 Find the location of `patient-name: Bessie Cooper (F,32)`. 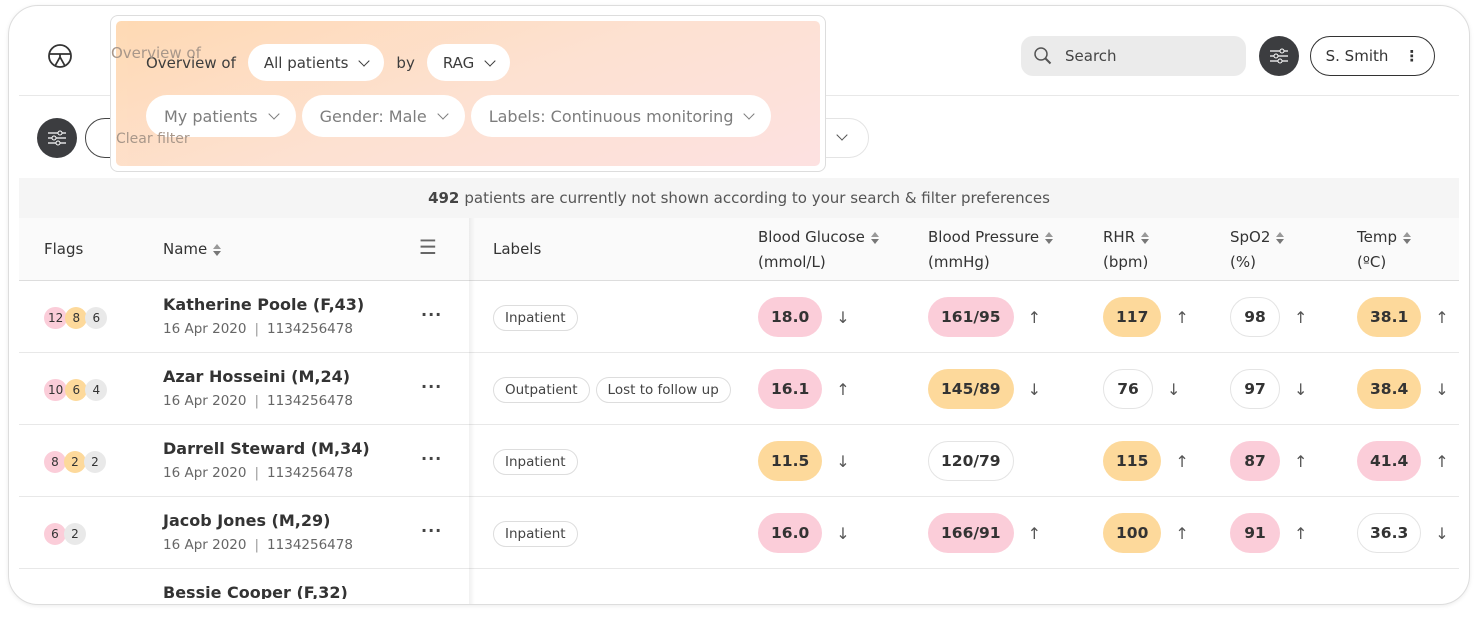

patient-name: Bessie Cooper (F,32) is located at coordinates (255, 591).